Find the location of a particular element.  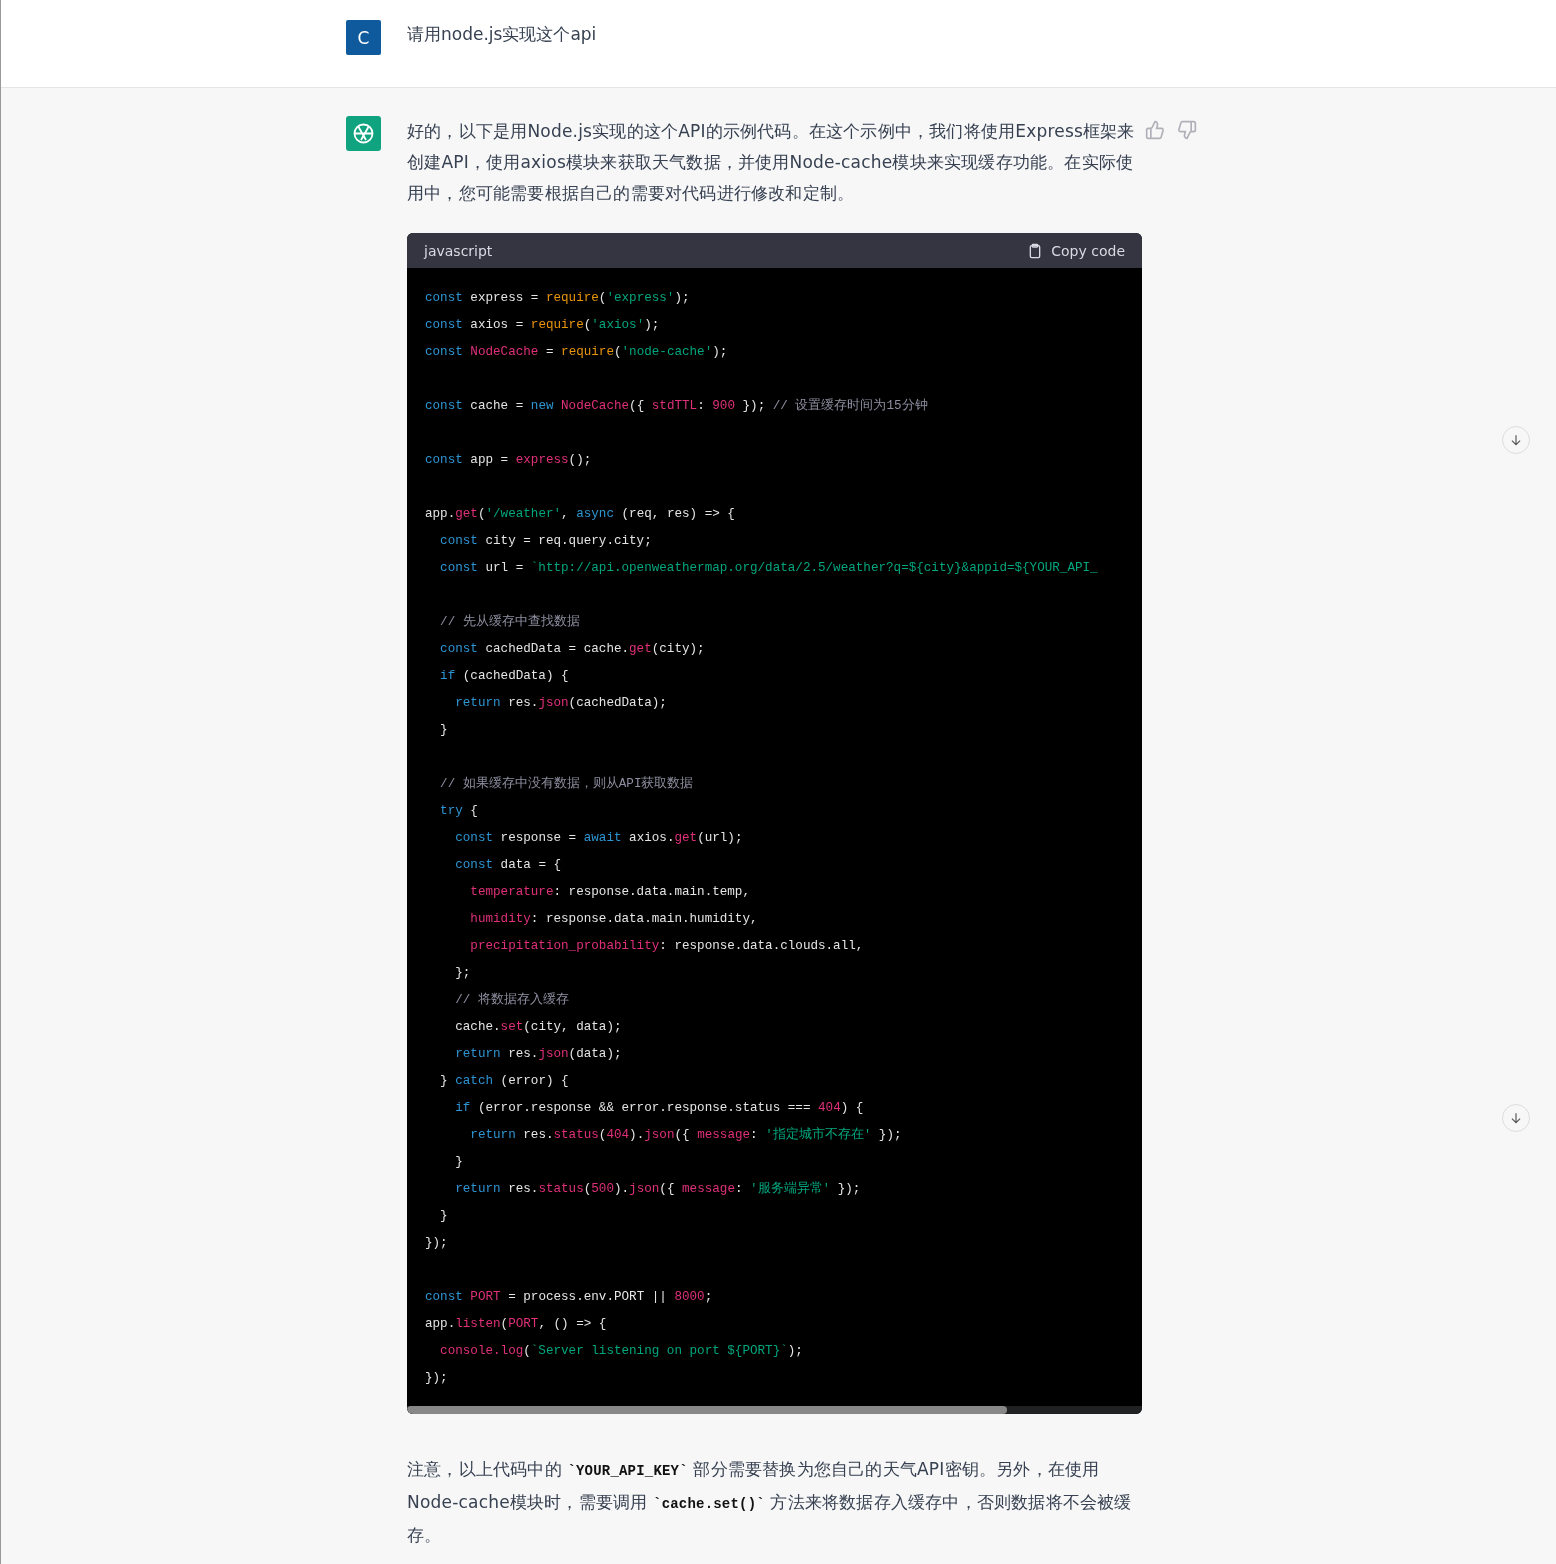

assistant-message: 好的，以下是用Node.js实现的这个API的示例代码。在这个示例中，我们将使用Express框架来创建API，使用axios模块来获取天气数据，并使用Node-cache模块来实现缓存功能。在实际使用中，您可能需要根据自己的需要对代码进行修改和定制。 is located at coordinates (771, 162).